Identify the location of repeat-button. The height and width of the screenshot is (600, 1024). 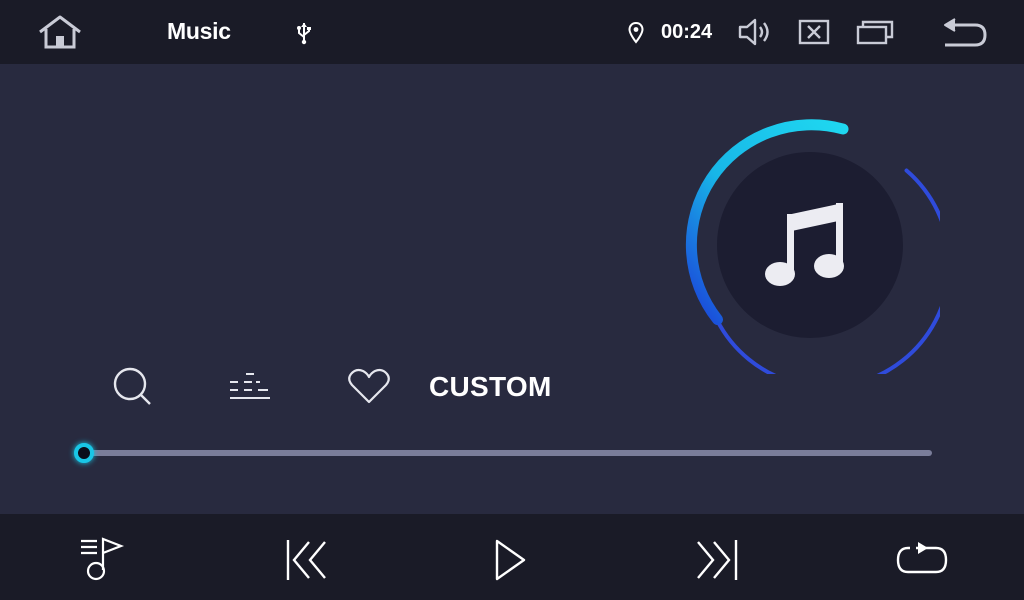
(922, 560).